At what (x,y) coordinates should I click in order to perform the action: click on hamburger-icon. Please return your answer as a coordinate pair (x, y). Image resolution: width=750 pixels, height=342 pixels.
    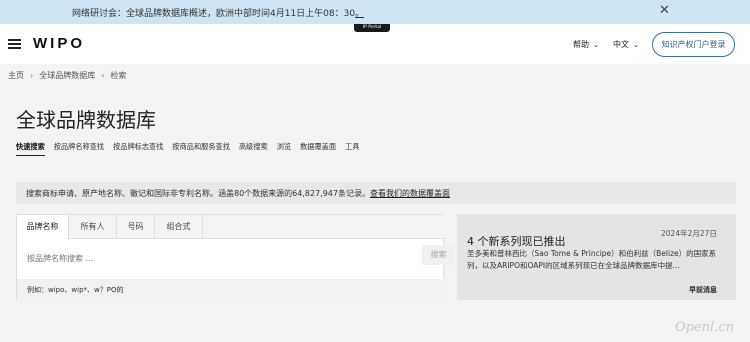
    Looking at the image, I should click on (14, 44).